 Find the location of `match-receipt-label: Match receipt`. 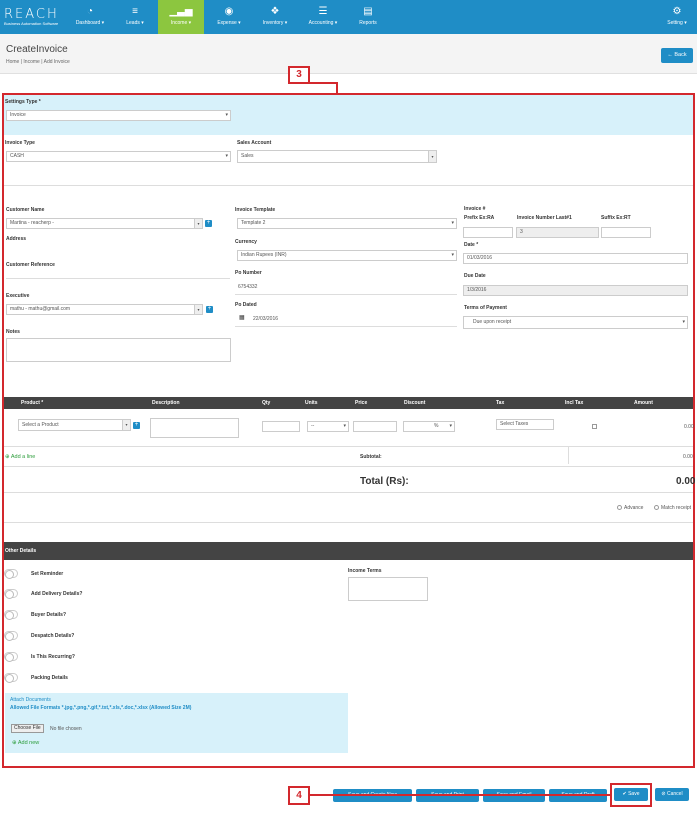

match-receipt-label: Match receipt is located at coordinates (676, 508).